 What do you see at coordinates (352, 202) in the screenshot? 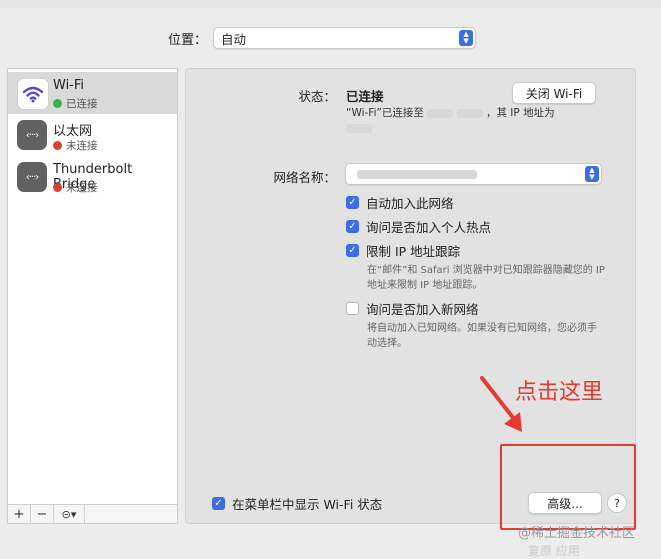
I see `auto-join-checkbox: ✓` at bounding box center [352, 202].